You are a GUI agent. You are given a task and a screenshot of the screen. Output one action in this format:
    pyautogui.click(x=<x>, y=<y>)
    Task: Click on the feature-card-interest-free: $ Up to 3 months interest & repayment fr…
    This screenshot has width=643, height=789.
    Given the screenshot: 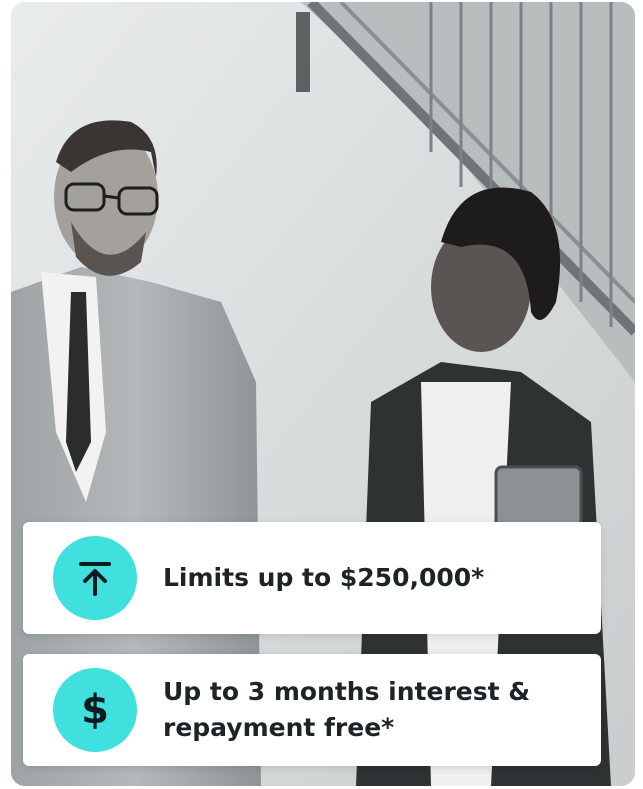 What is the action you would take?
    pyautogui.click(x=312, y=710)
    